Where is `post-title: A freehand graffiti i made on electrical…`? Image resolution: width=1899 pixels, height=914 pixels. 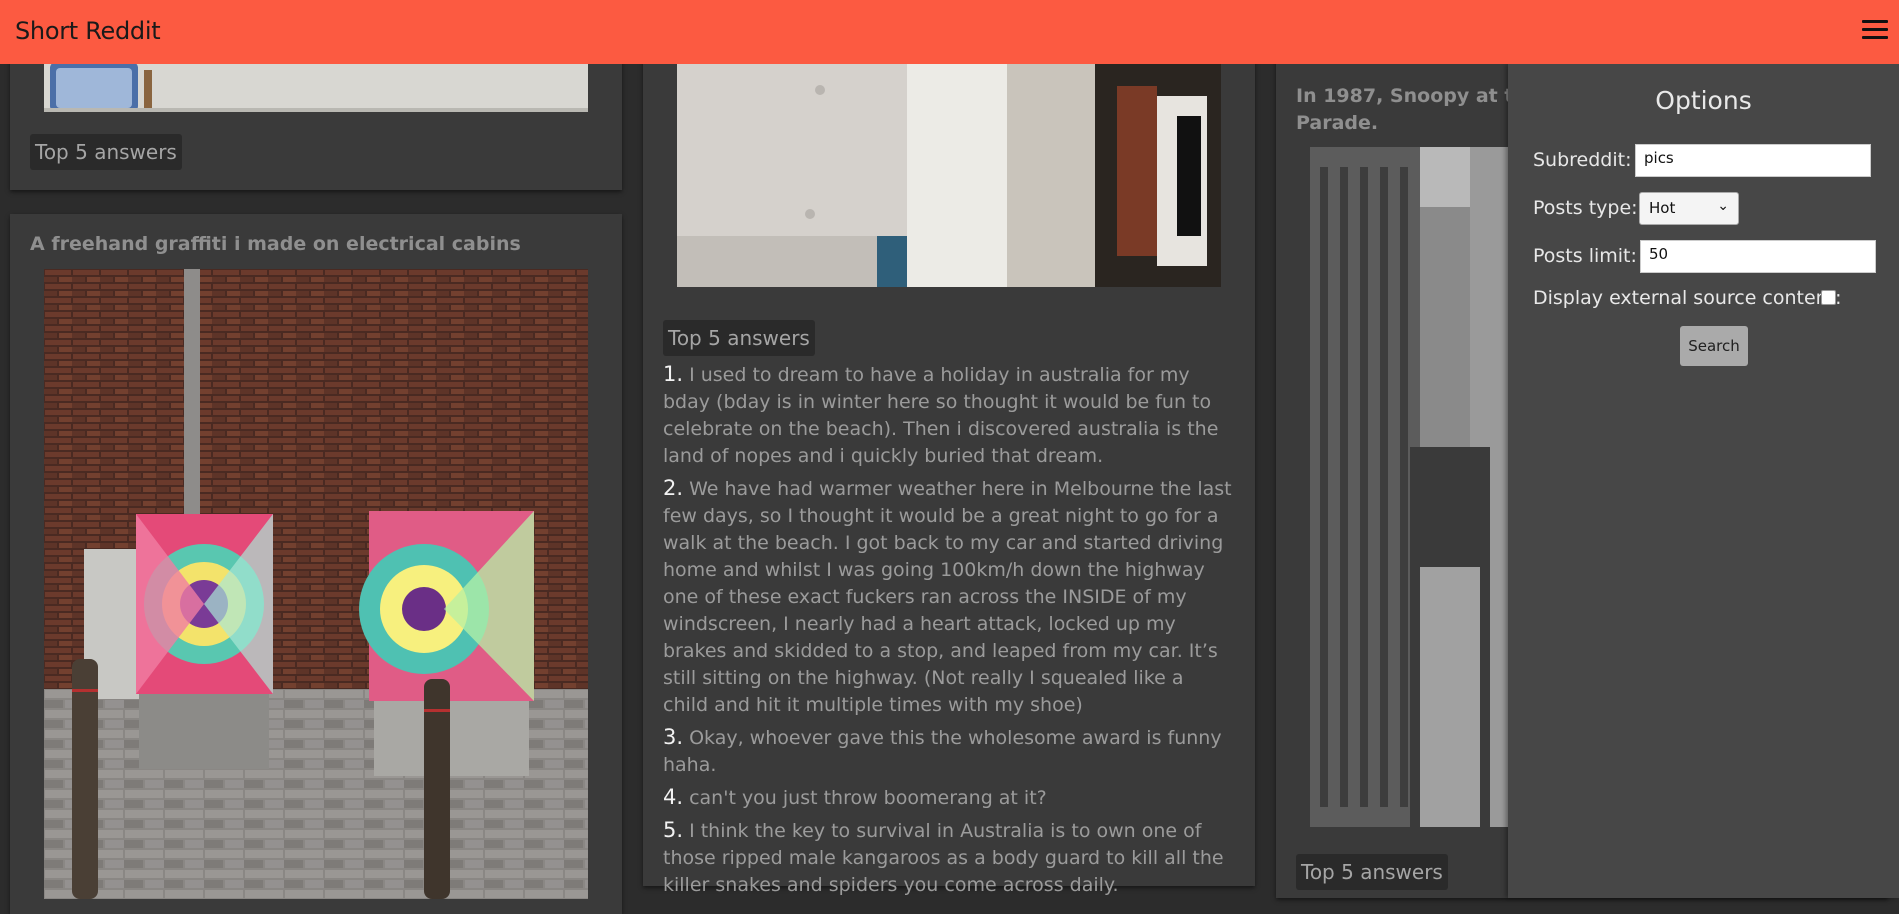
post-title: A freehand graffiti i made on electrical… is located at coordinates (275, 244).